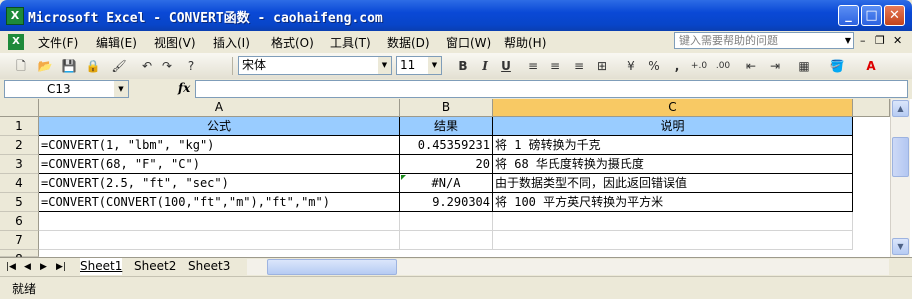  What do you see at coordinates (19, 202) in the screenshot?
I see `row-header: 5` at bounding box center [19, 202].